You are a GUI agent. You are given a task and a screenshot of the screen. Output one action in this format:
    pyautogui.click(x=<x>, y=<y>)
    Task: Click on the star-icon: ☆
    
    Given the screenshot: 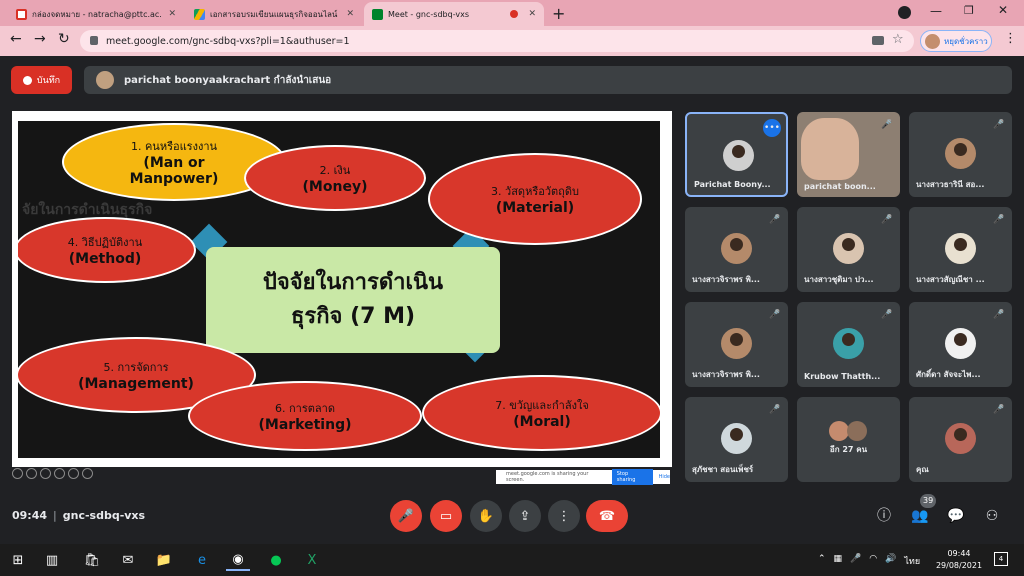 What is the action you would take?
    pyautogui.click(x=898, y=39)
    